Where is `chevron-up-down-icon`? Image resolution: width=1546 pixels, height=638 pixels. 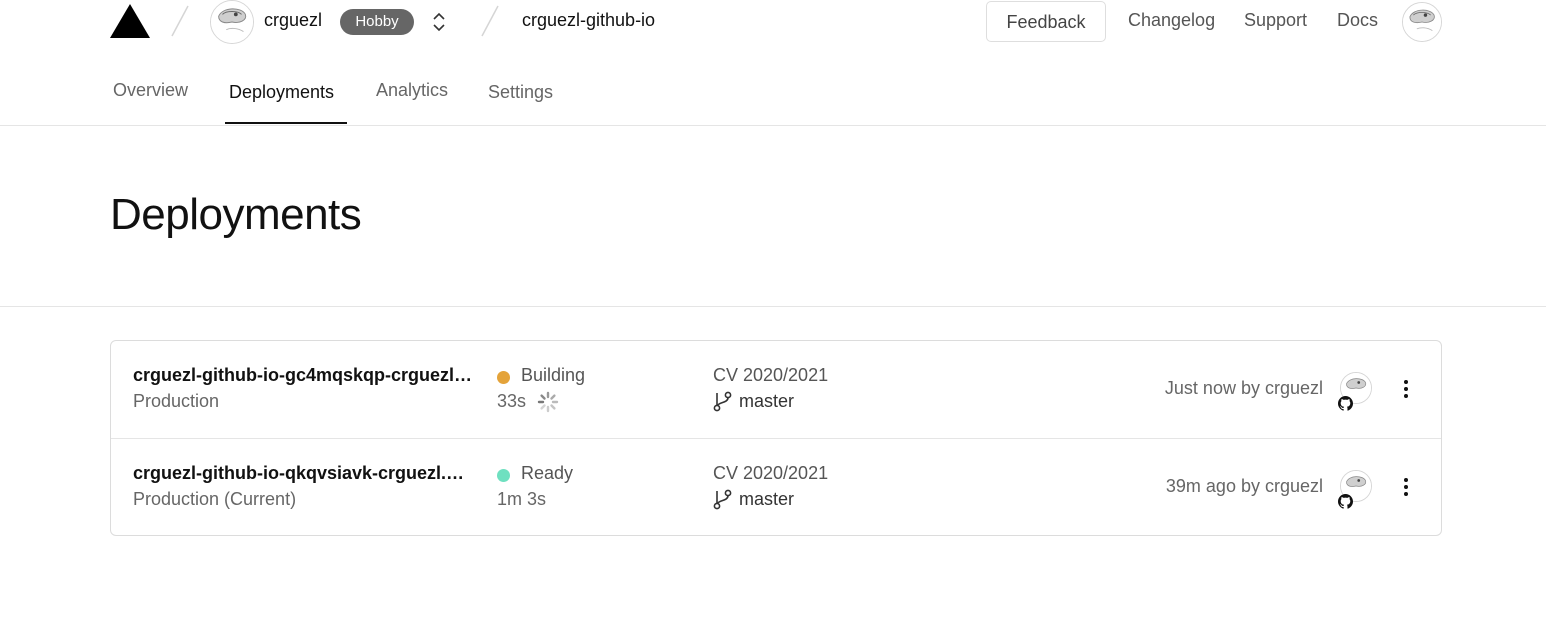
chevron-up-down-icon is located at coordinates (439, 22).